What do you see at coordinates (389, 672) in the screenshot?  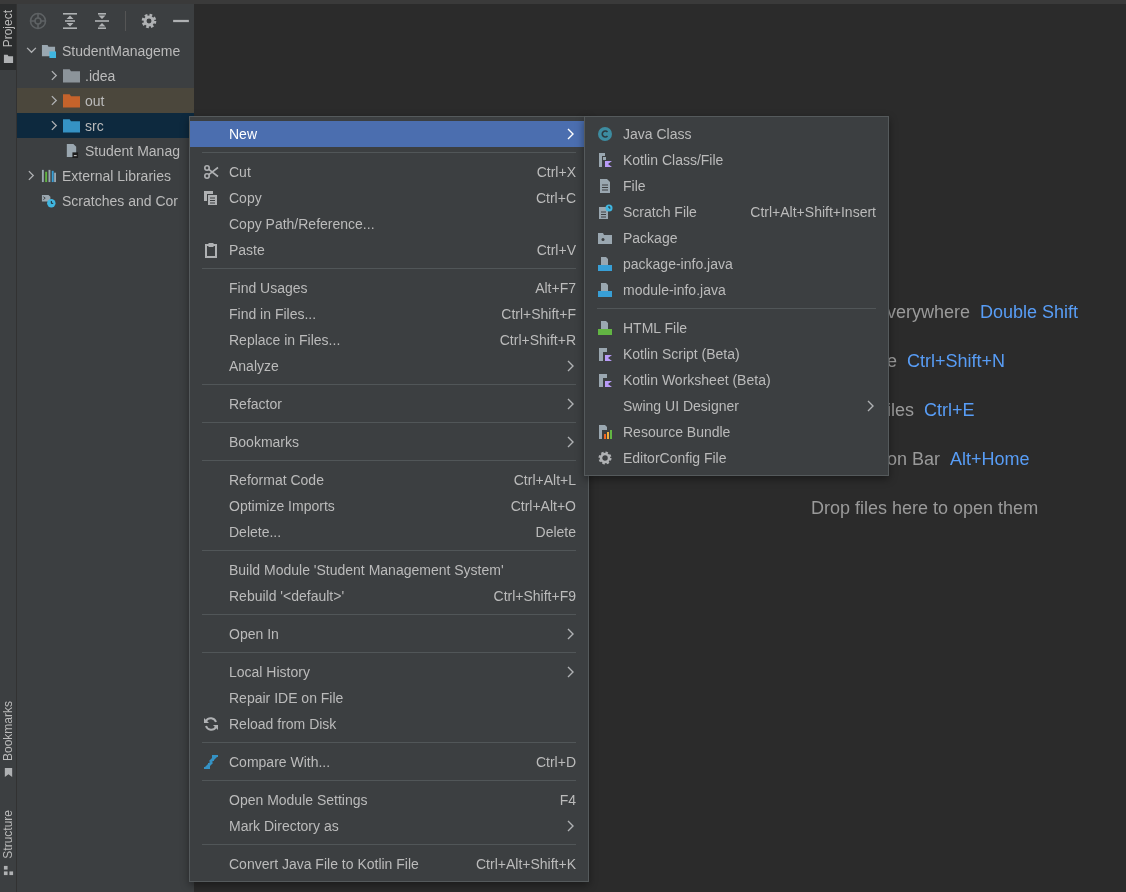 I see `menu-item: Local History` at bounding box center [389, 672].